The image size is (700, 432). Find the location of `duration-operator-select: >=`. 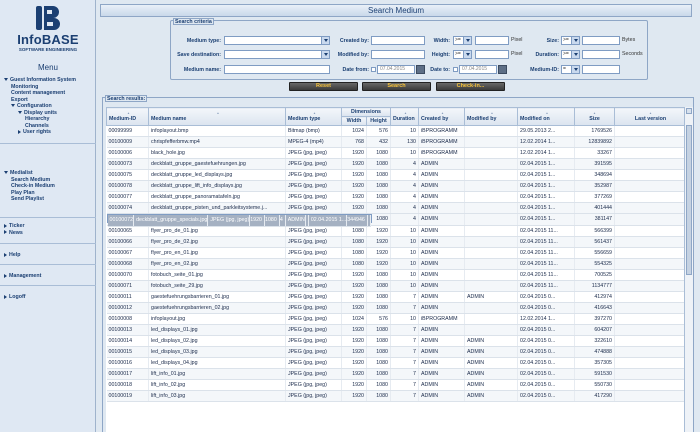

duration-operator-select: >= is located at coordinates (570, 54).